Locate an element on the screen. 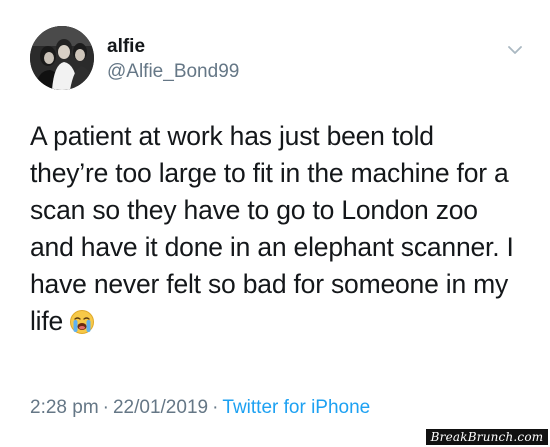  user-handle: @Alfie_Bond99 is located at coordinates (173, 72).